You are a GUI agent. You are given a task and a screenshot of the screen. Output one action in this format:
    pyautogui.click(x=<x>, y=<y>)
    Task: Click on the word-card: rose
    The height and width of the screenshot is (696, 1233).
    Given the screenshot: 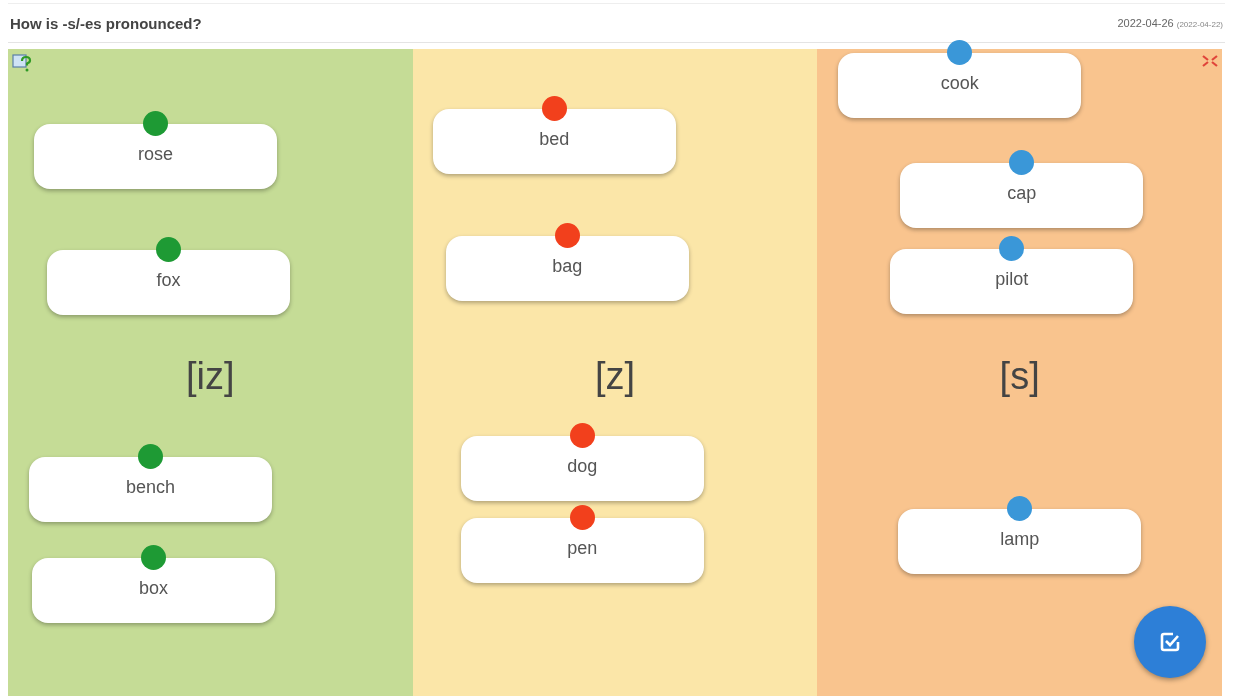 What is the action you would take?
    pyautogui.click(x=155, y=156)
    